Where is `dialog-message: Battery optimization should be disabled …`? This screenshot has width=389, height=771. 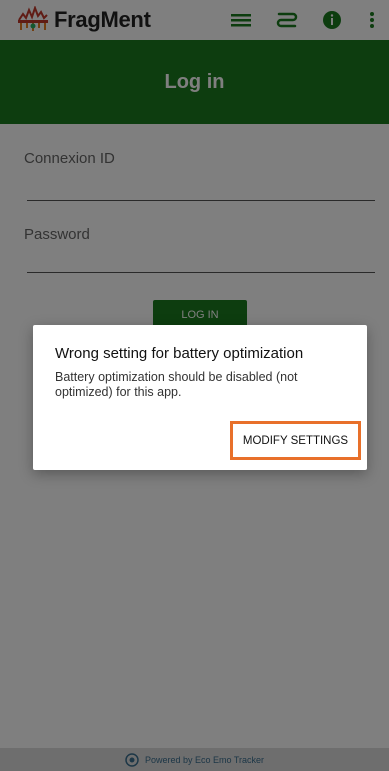 dialog-message: Battery optimization should be disabled … is located at coordinates (176, 384).